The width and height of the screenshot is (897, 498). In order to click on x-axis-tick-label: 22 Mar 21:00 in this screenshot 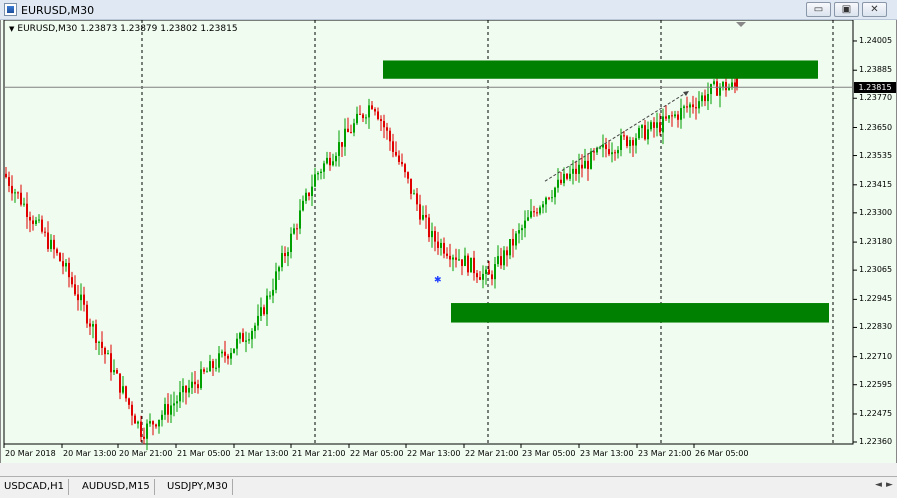, I will do `click(492, 453)`.